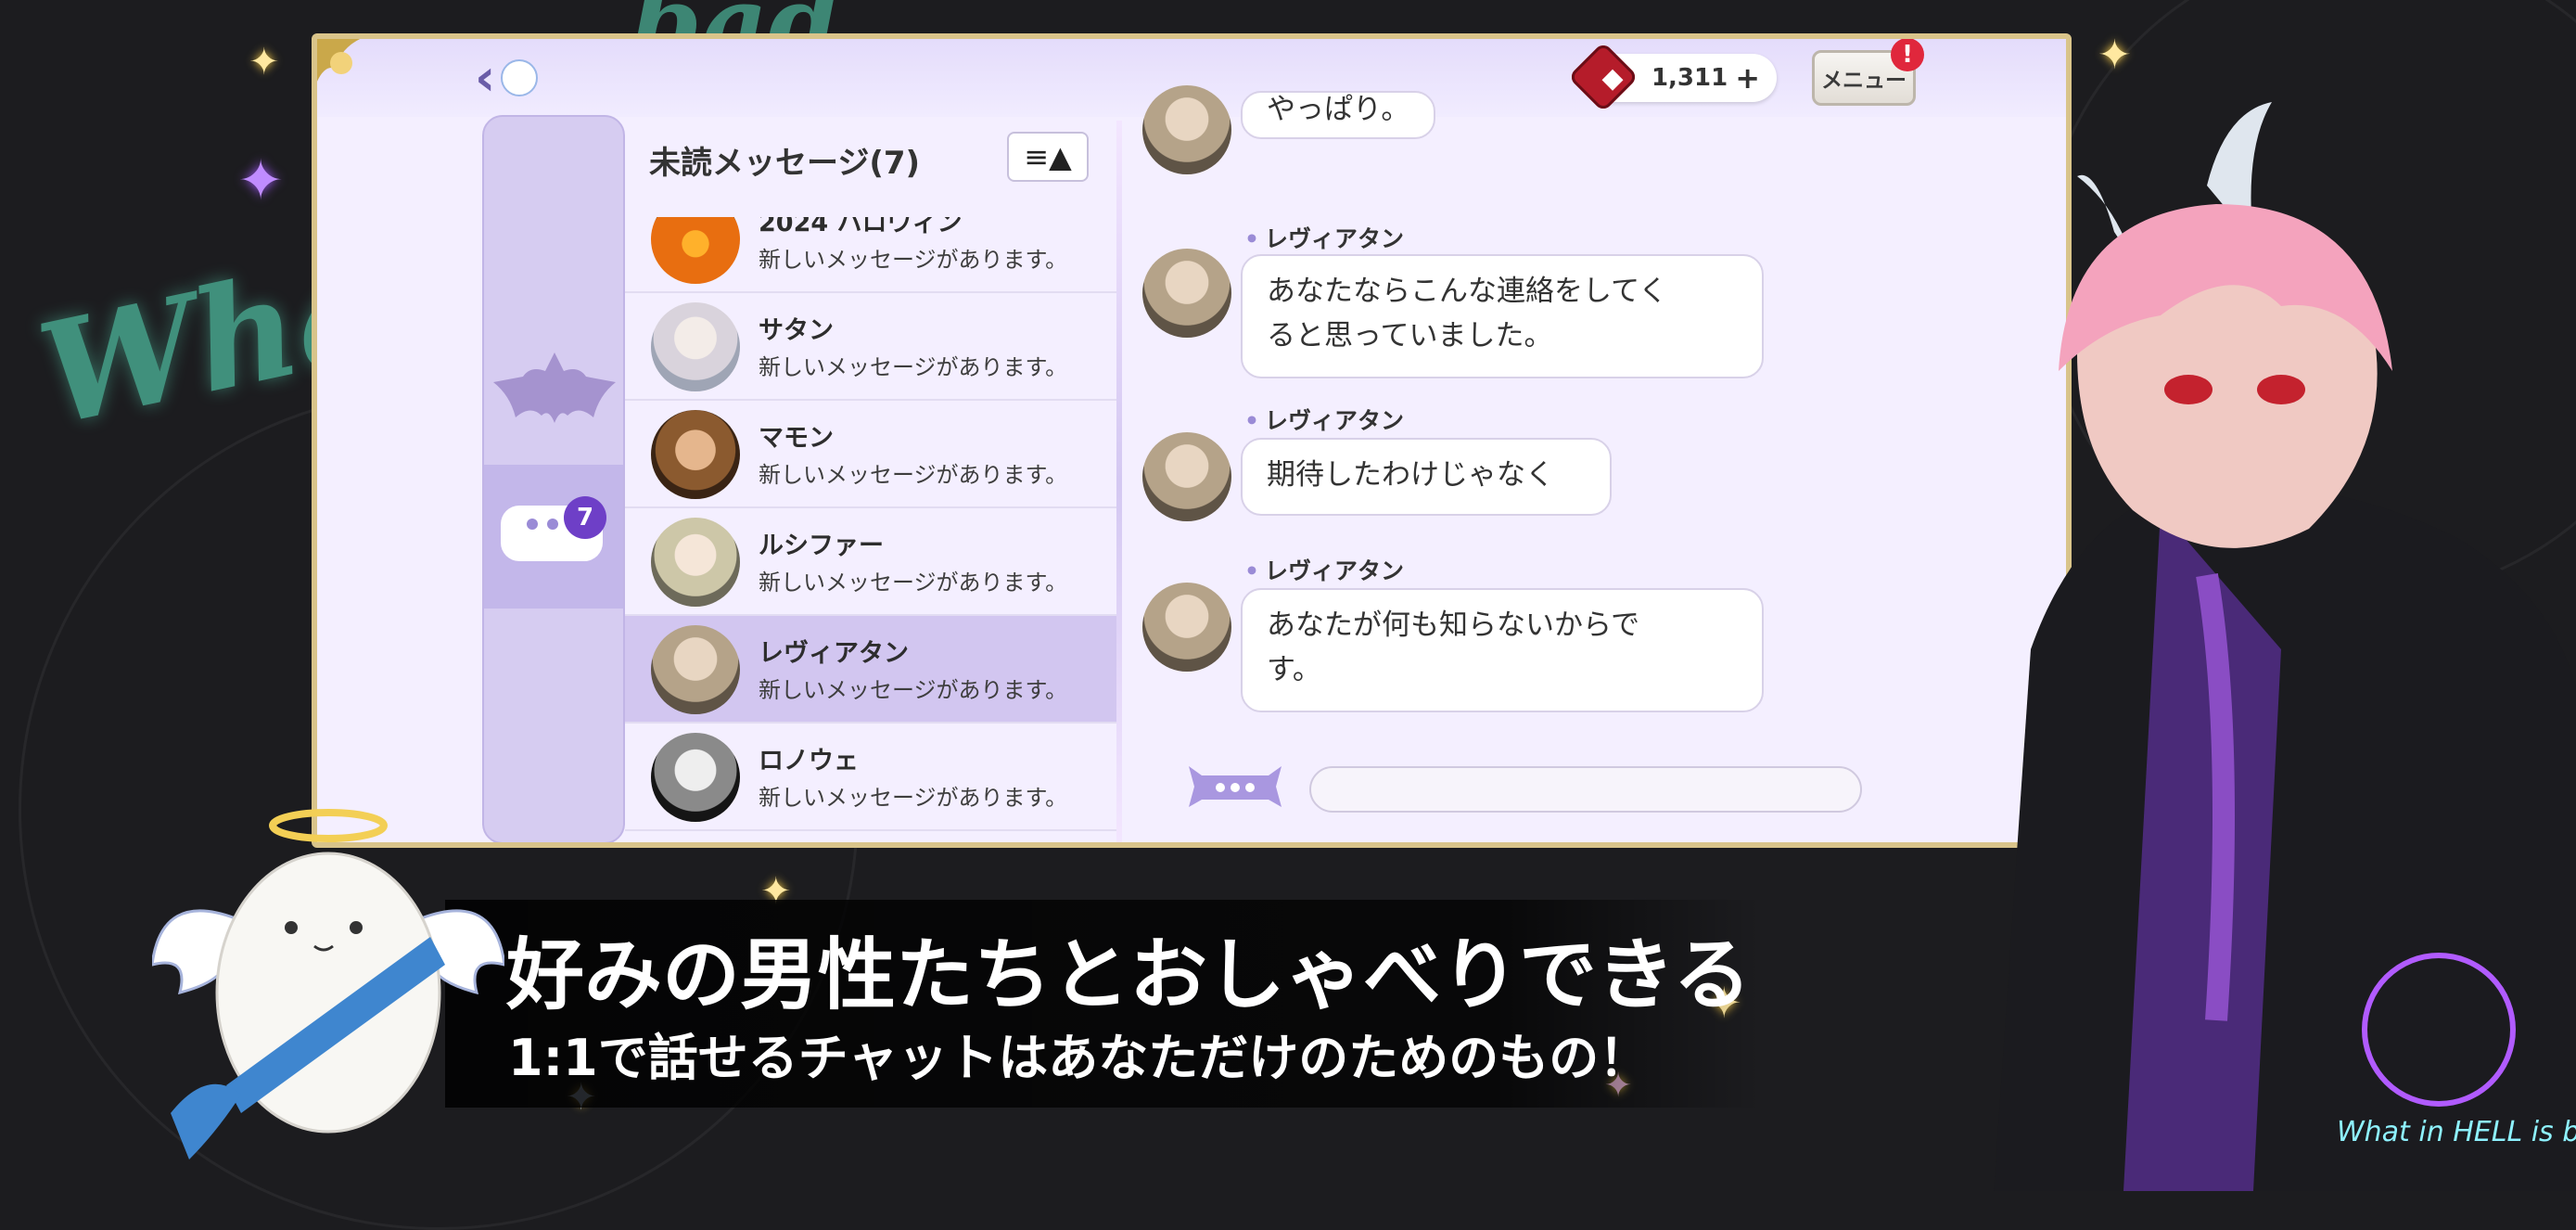 Image resolution: width=2576 pixels, height=1230 pixels. I want to click on unread-badge: 7, so click(585, 517).